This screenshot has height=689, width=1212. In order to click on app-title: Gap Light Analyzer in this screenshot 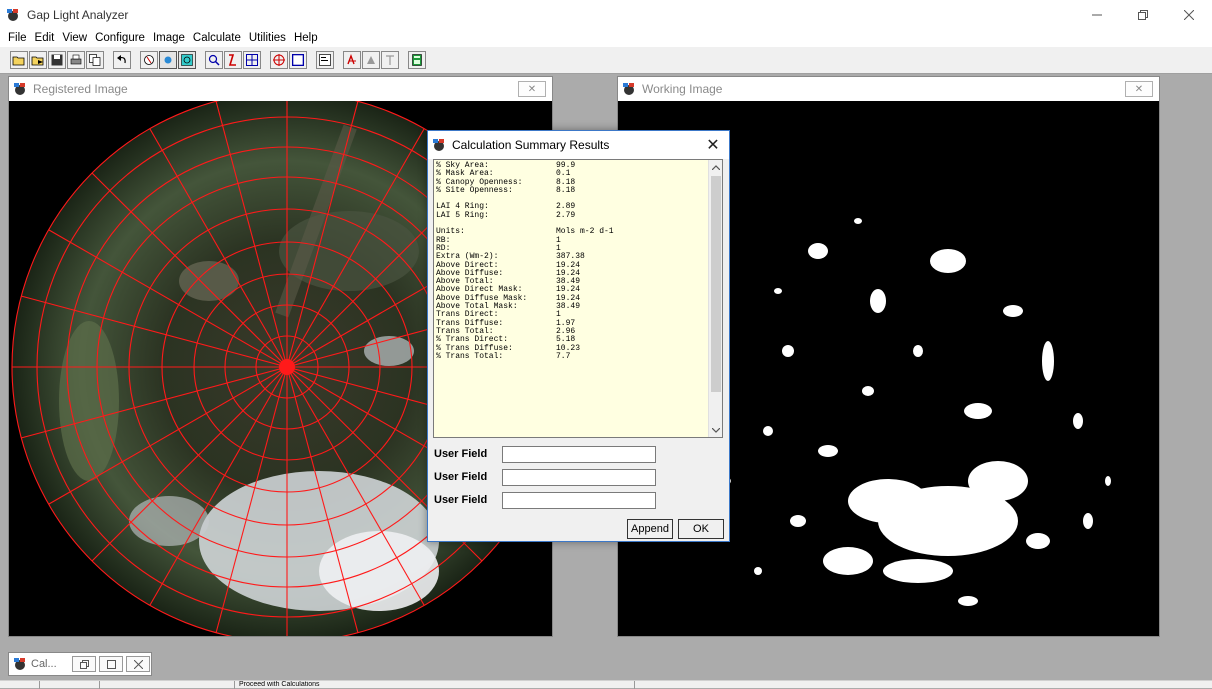, I will do `click(78, 15)`.